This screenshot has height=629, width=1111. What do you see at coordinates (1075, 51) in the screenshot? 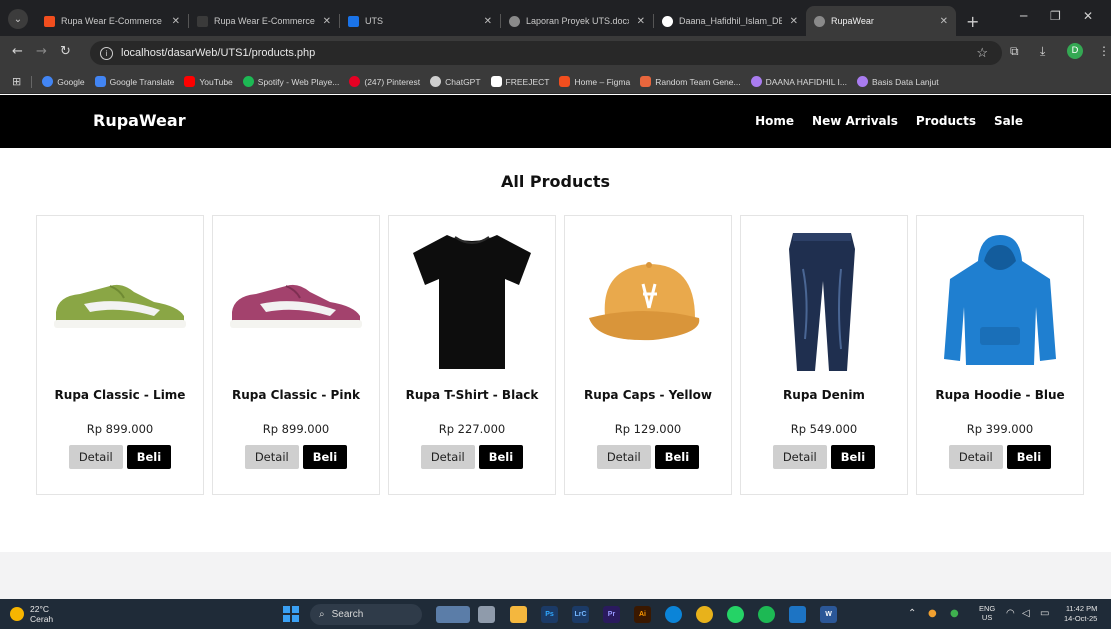
I see `profile-avatar: D` at bounding box center [1075, 51].